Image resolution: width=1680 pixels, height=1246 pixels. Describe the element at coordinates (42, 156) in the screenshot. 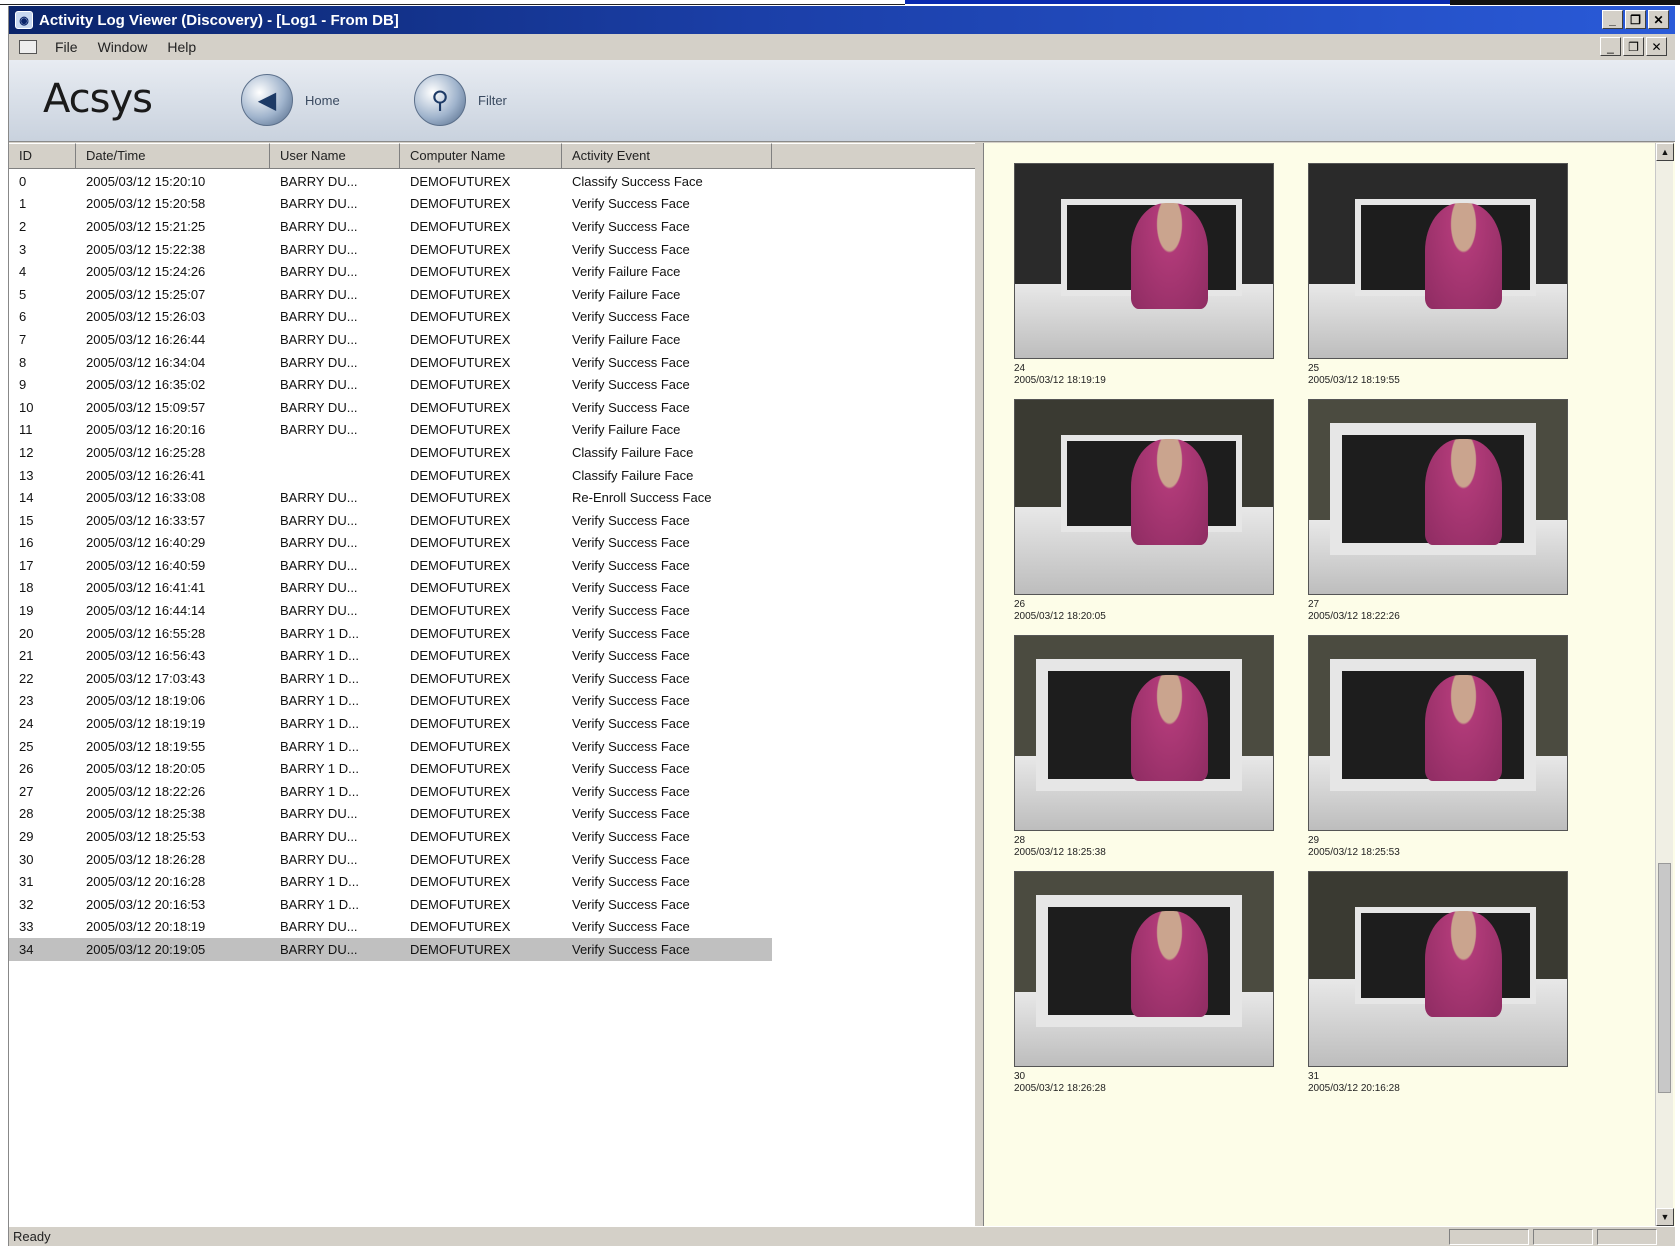

I see `column-header-id: ID` at that location.